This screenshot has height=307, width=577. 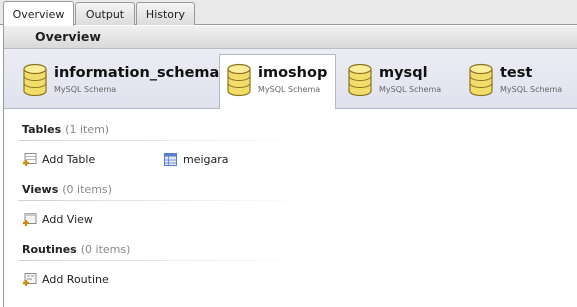 What do you see at coordinates (163, 140) in the screenshot?
I see `tables-divider` at bounding box center [163, 140].